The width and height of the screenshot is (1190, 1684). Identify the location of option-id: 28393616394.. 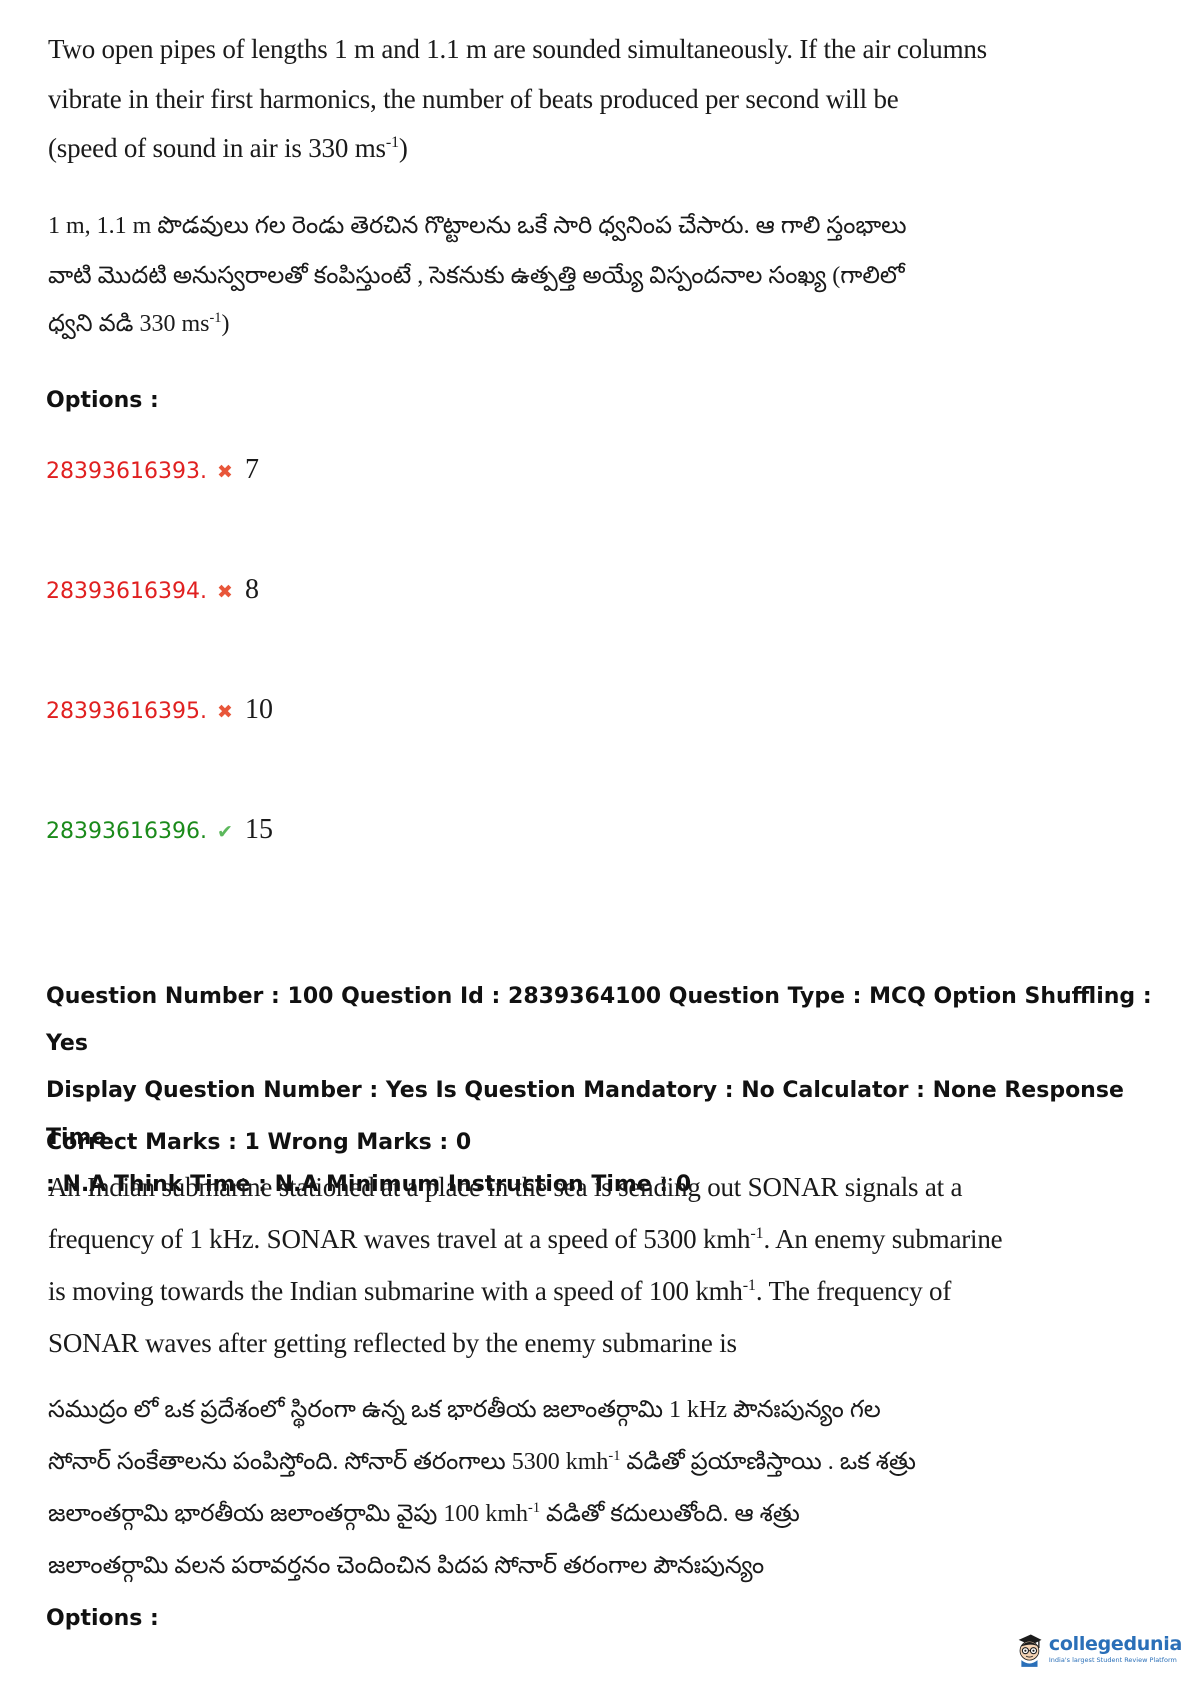
(126, 591).